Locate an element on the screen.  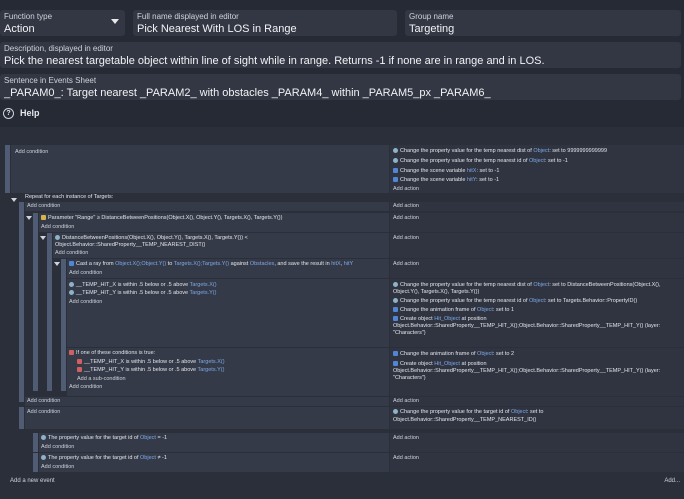
raycast-actions: Add action is located at coordinates (537, 268).